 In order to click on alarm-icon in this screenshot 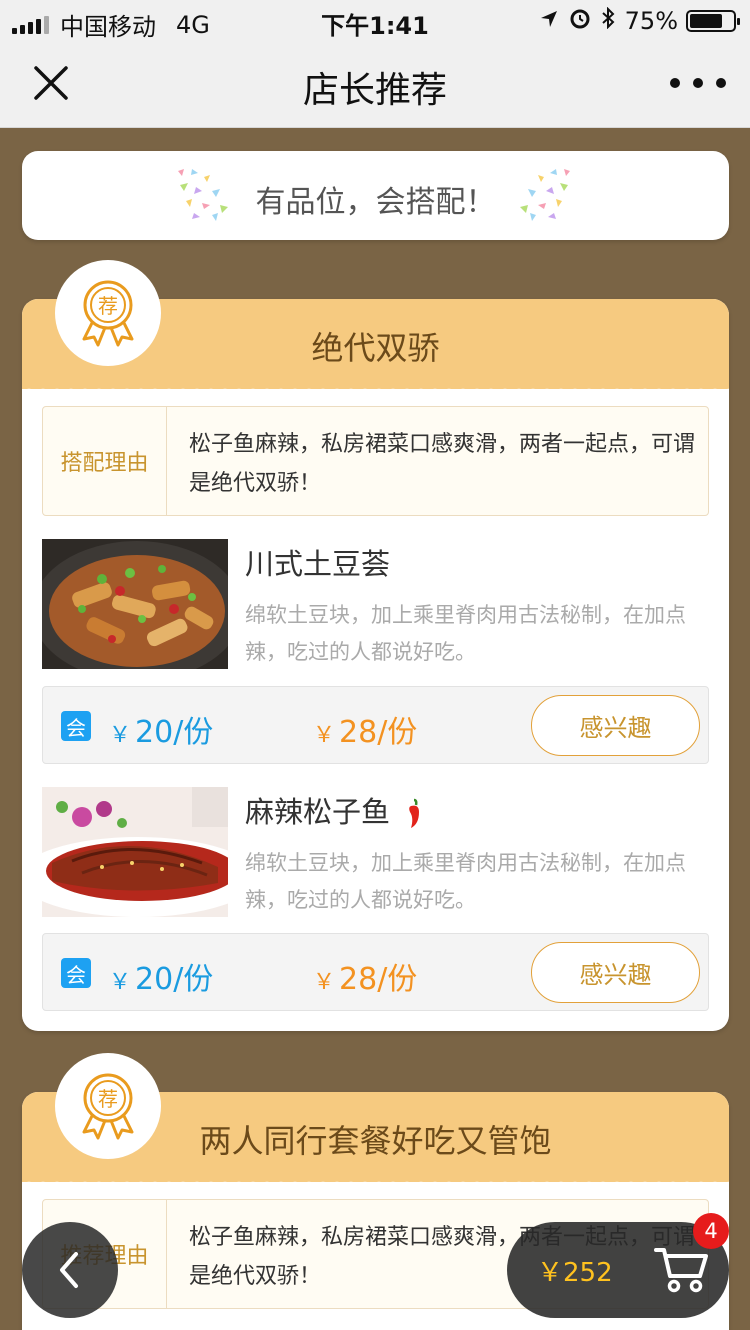, I will do `click(580, 21)`.